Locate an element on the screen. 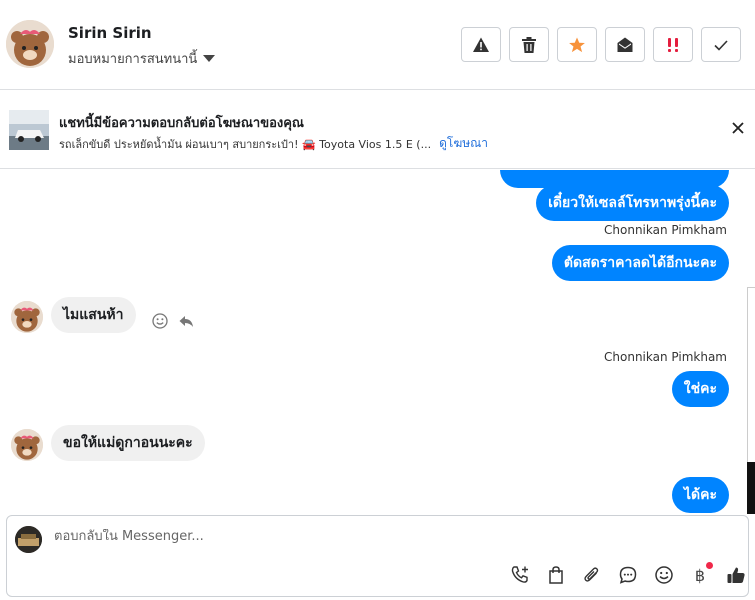 The image size is (755, 600). message-bubble-incoming: ไมแสนห้า is located at coordinates (93, 315).